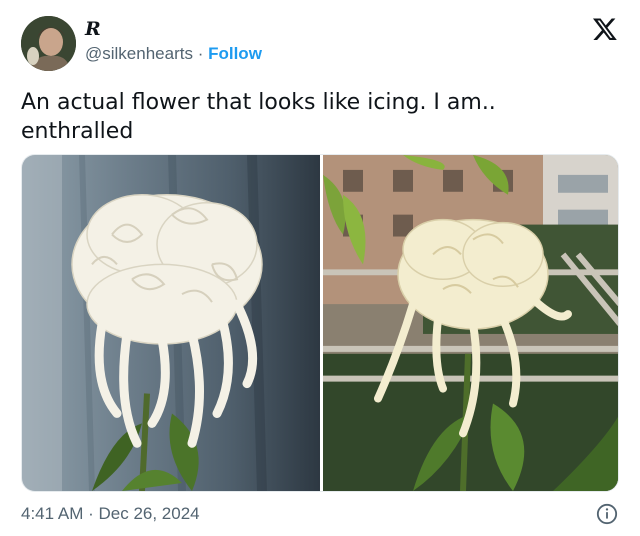 This screenshot has width=640, height=536. I want to click on user-handle: @silkenhearts, so click(139, 53).